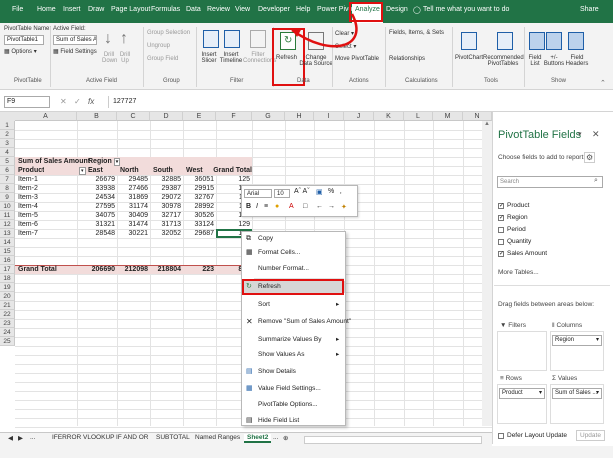  I want to click on row-header: 10, so click(7, 206).